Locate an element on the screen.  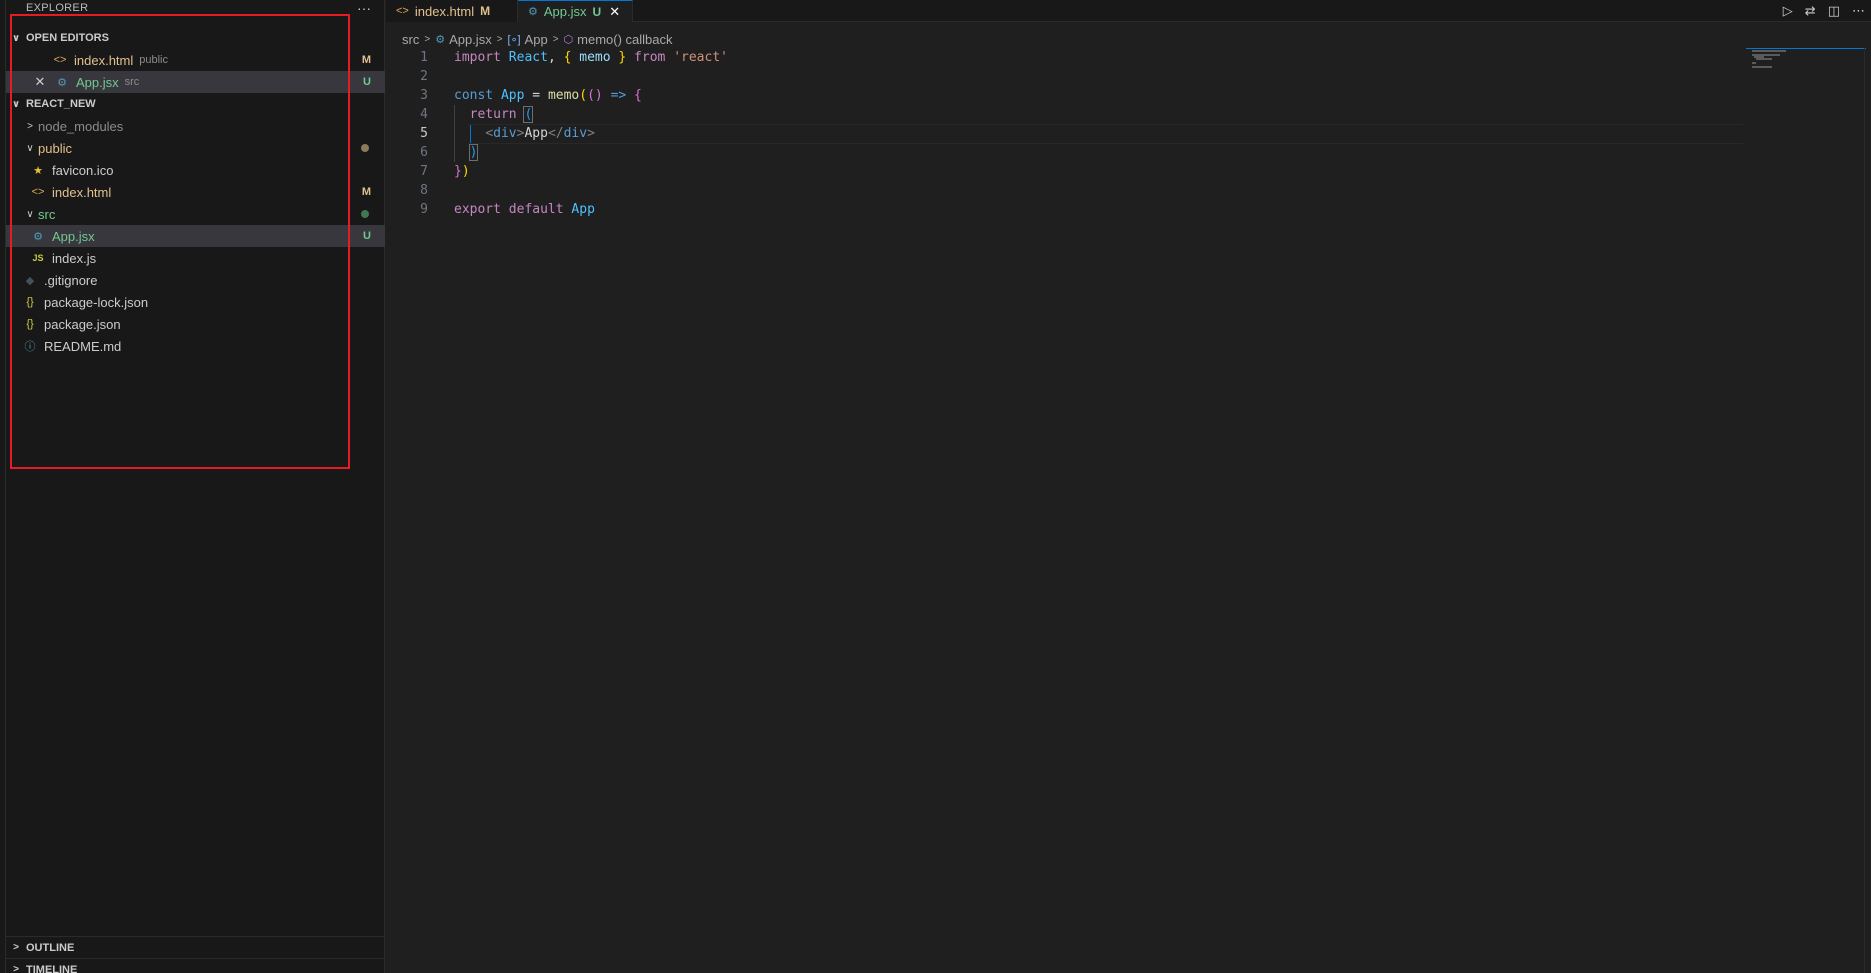
tab-label: index.html is located at coordinates (444, 11).